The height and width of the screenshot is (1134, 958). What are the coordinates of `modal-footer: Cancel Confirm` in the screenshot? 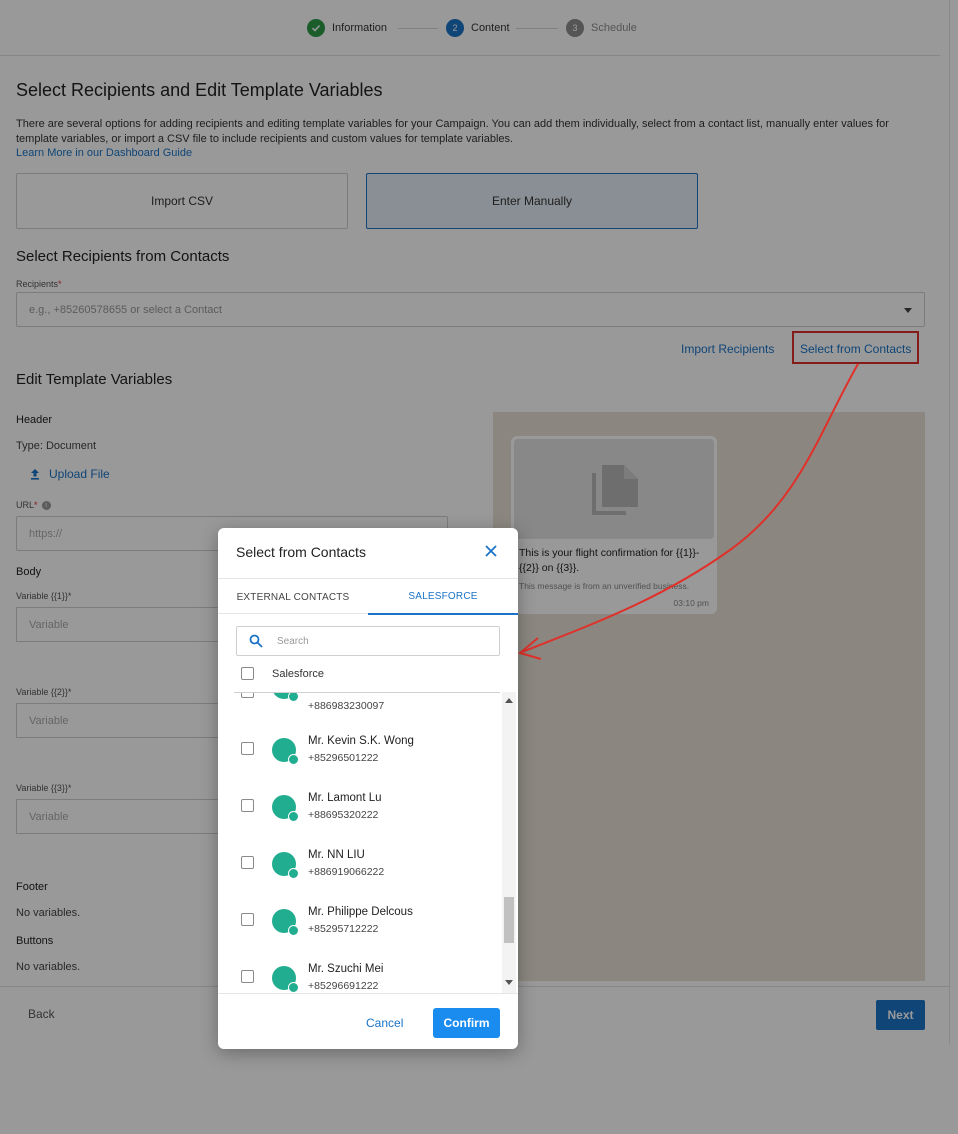 It's located at (368, 1021).